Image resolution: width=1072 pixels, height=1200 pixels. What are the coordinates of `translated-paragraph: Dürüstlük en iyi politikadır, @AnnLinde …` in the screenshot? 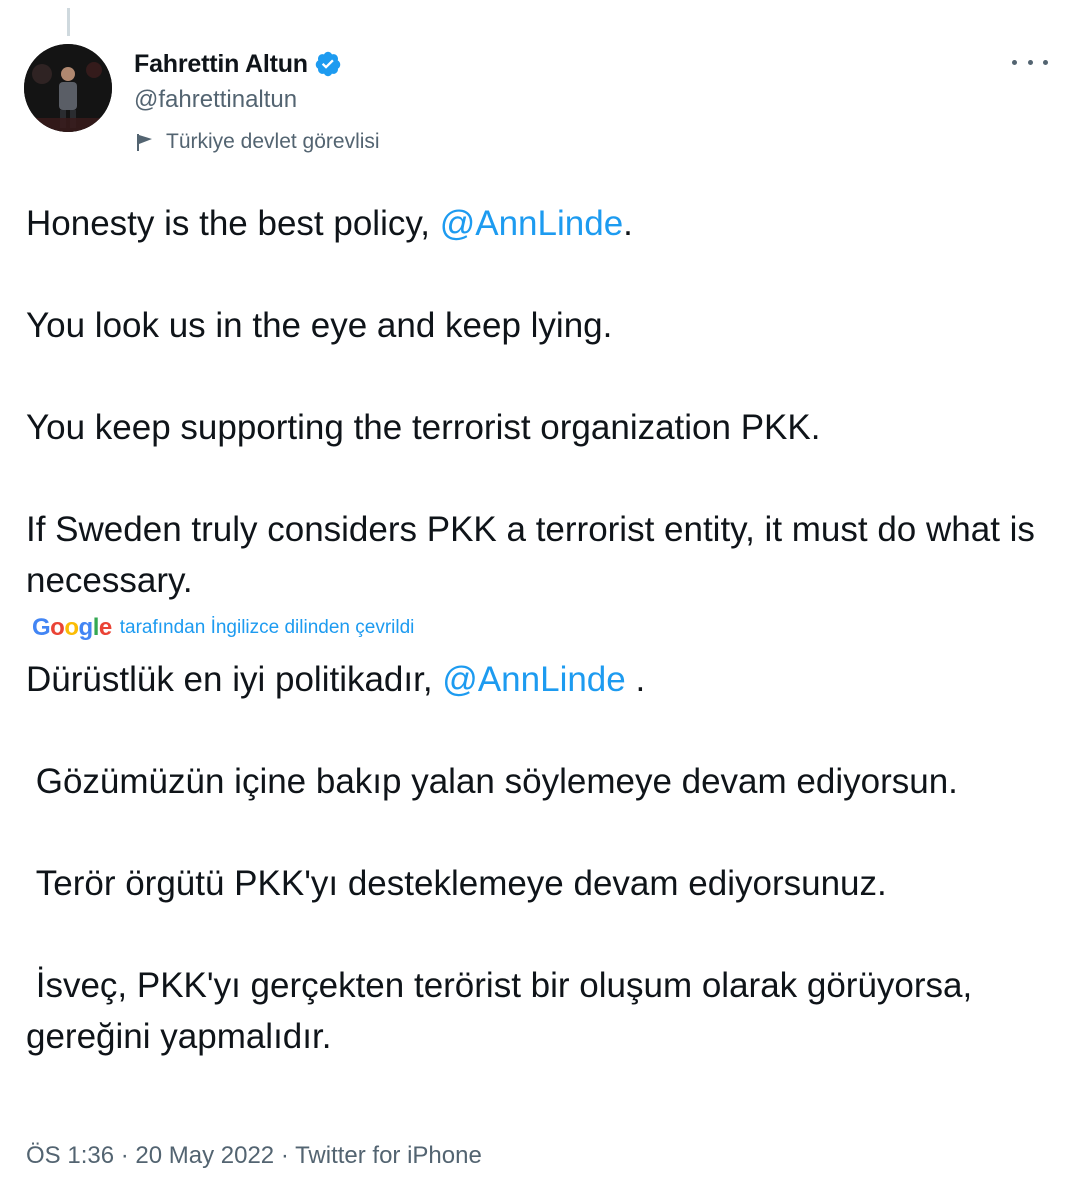 It's located at (541, 679).